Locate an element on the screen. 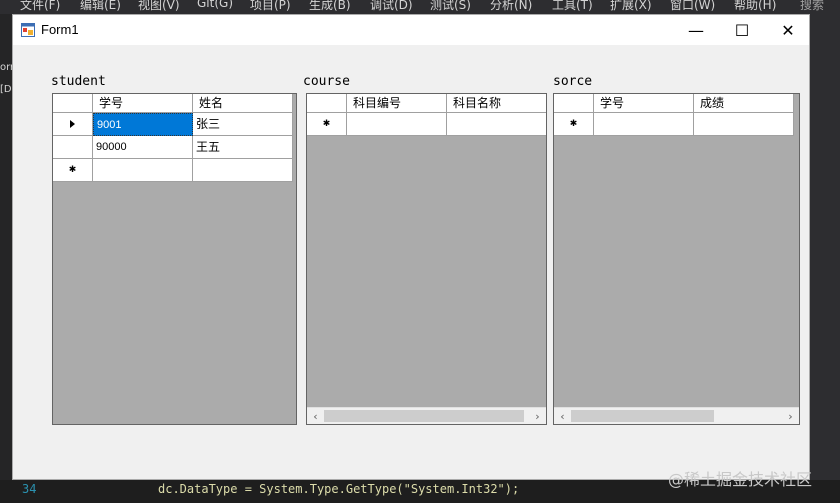 This screenshot has width=840, height=503. course-col-header: 科目名称 is located at coordinates (496, 103).